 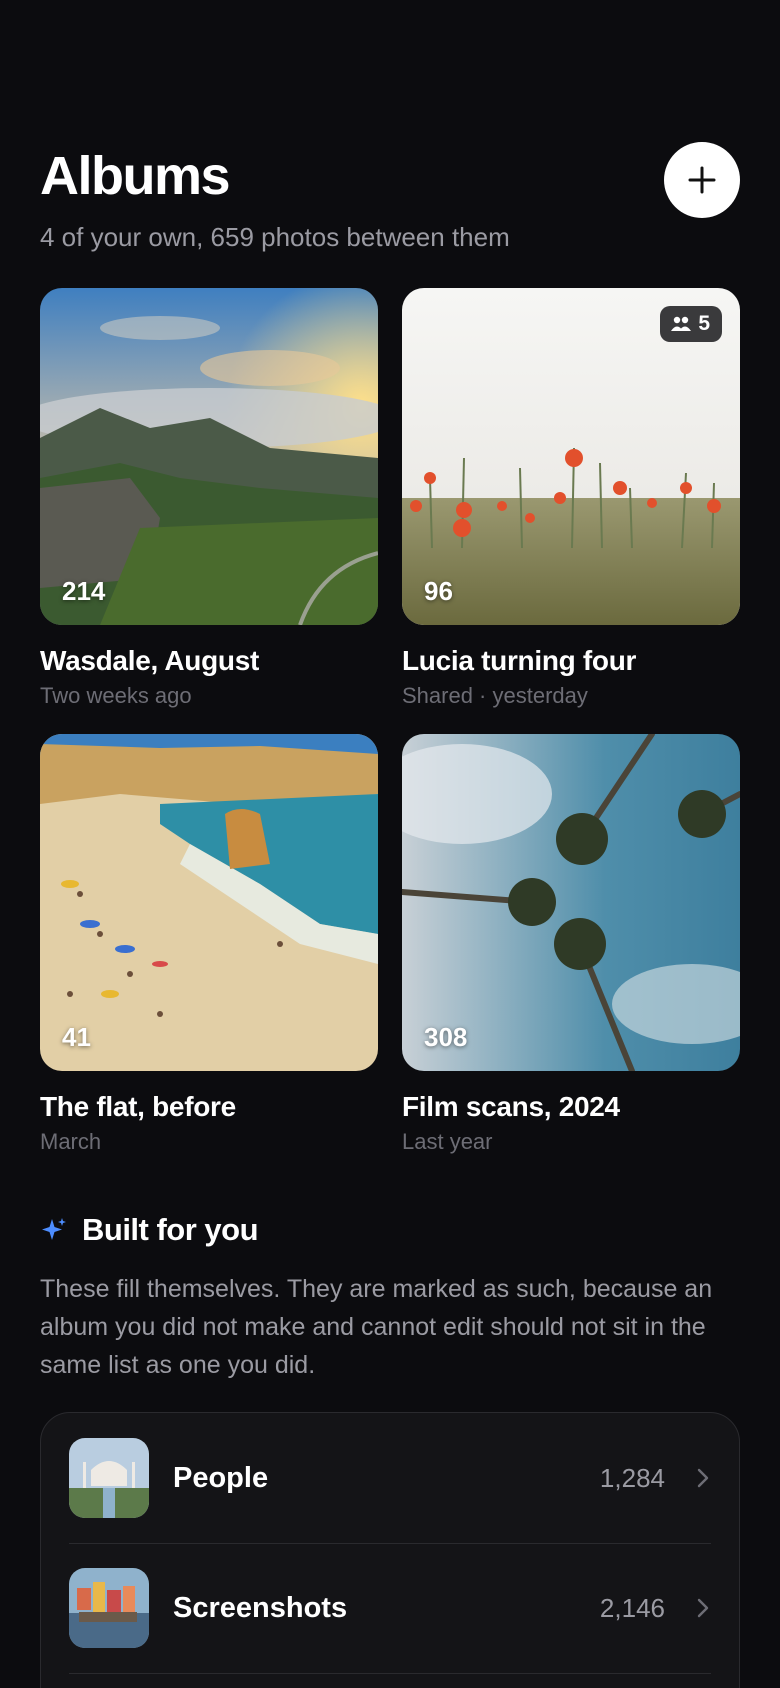 I want to click on album-card: 41 The flat, before March, so click(x=209, y=944).